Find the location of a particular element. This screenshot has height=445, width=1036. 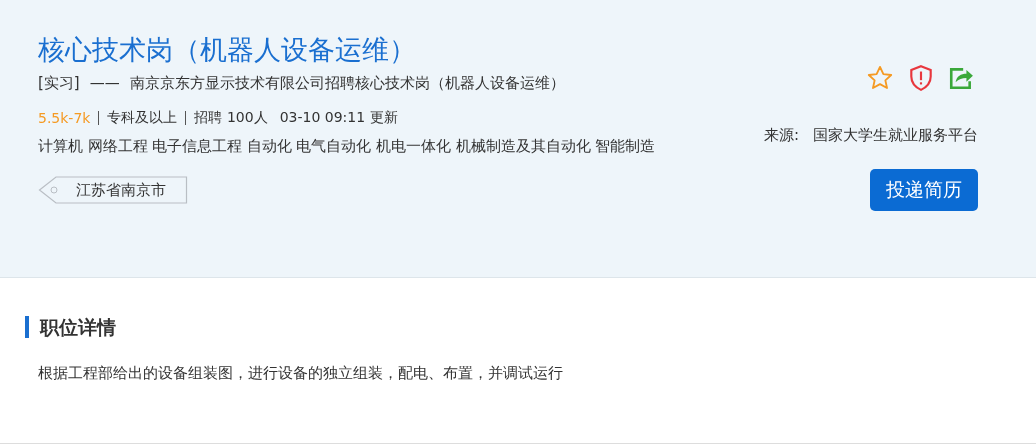

majors: 计算机 网络工程 电子信息工程 自动化 电气自动化 机电一体化 机械制造及其自动化 智能制造 is located at coordinates (347, 146).